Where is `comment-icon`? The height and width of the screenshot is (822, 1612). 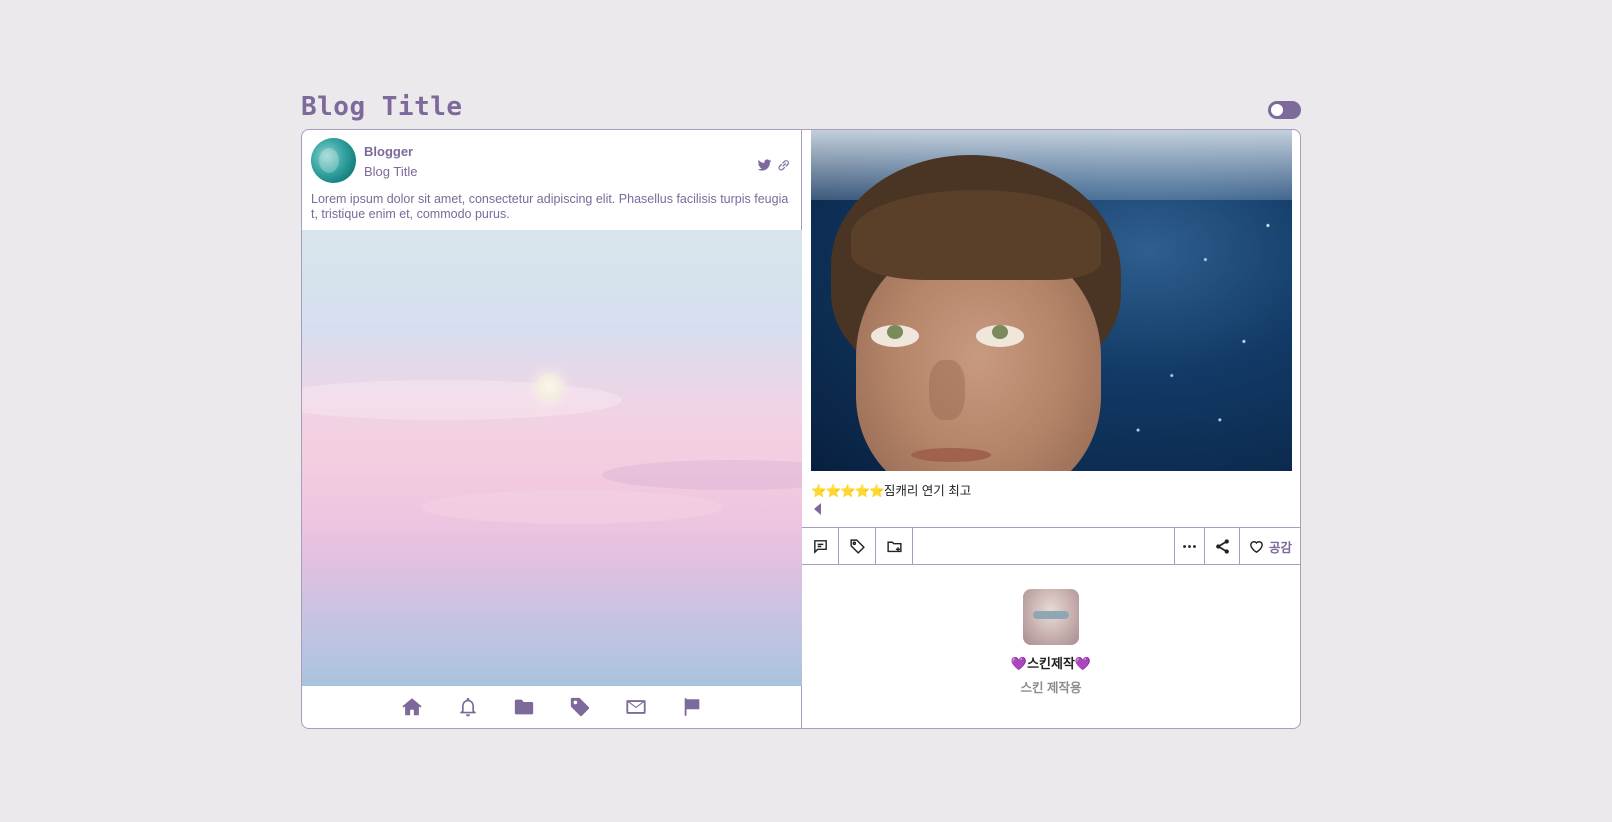
comment-icon is located at coordinates (820, 547).